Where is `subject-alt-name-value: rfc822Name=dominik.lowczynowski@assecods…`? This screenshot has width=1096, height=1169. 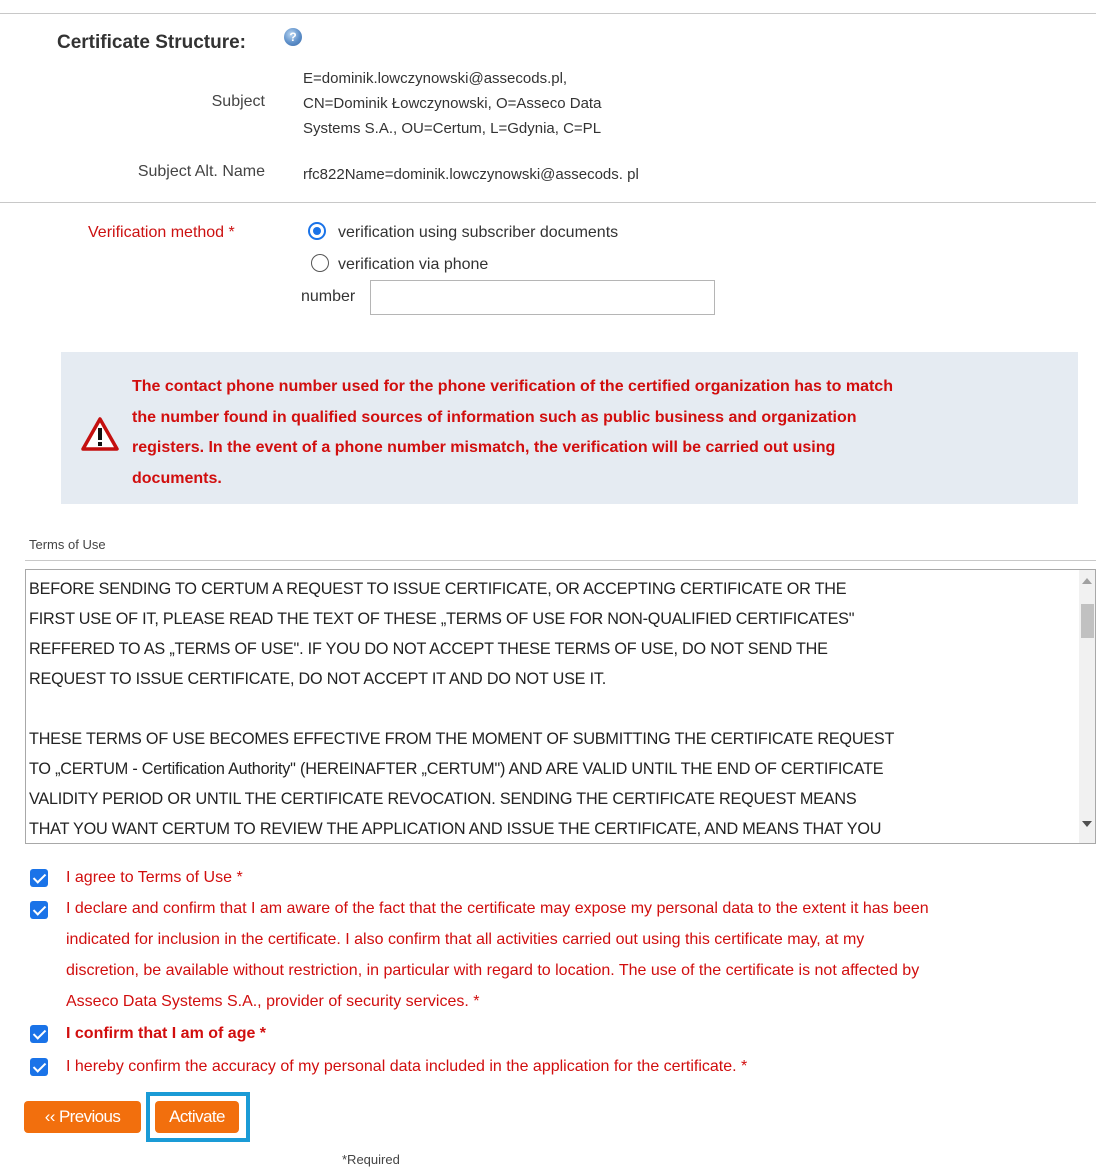 subject-alt-name-value: rfc822Name=dominik.lowczynowski@assecods… is located at coordinates (471, 174).